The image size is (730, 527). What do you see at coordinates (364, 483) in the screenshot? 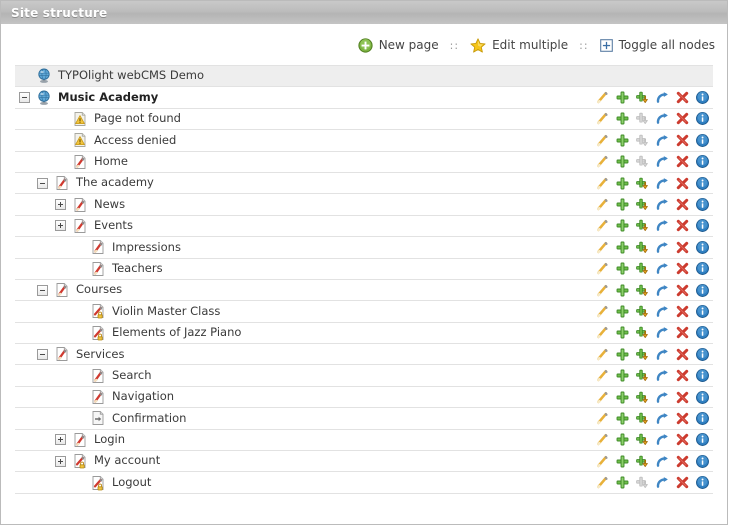
I see `tree-row: Logout` at bounding box center [364, 483].